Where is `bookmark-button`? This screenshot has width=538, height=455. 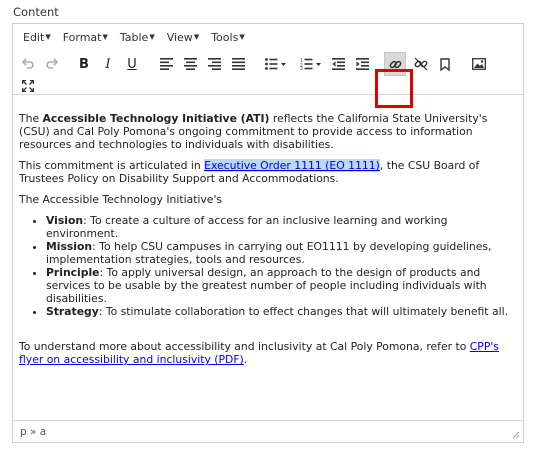 bookmark-button is located at coordinates (445, 64).